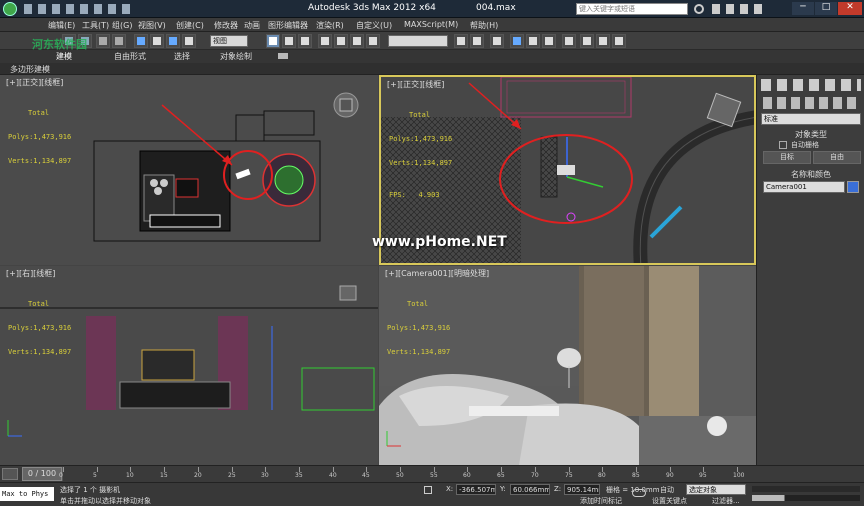  I want to click on menu-edit: 编辑(E), so click(61, 25).